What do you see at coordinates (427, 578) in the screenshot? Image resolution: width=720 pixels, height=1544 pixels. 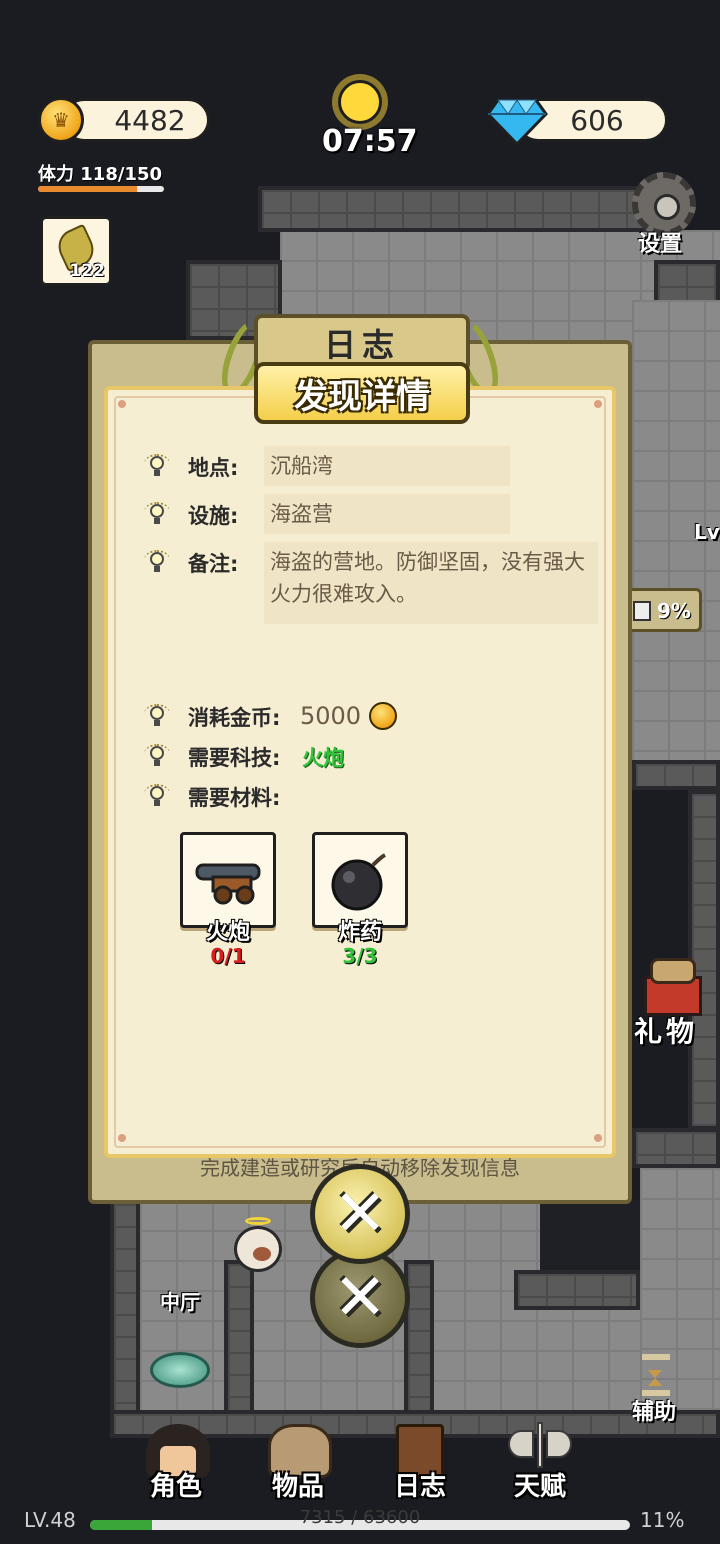 I see `note-value: 海盗的营地。防御坚固，没有强大火力很难攻入。` at bounding box center [427, 578].